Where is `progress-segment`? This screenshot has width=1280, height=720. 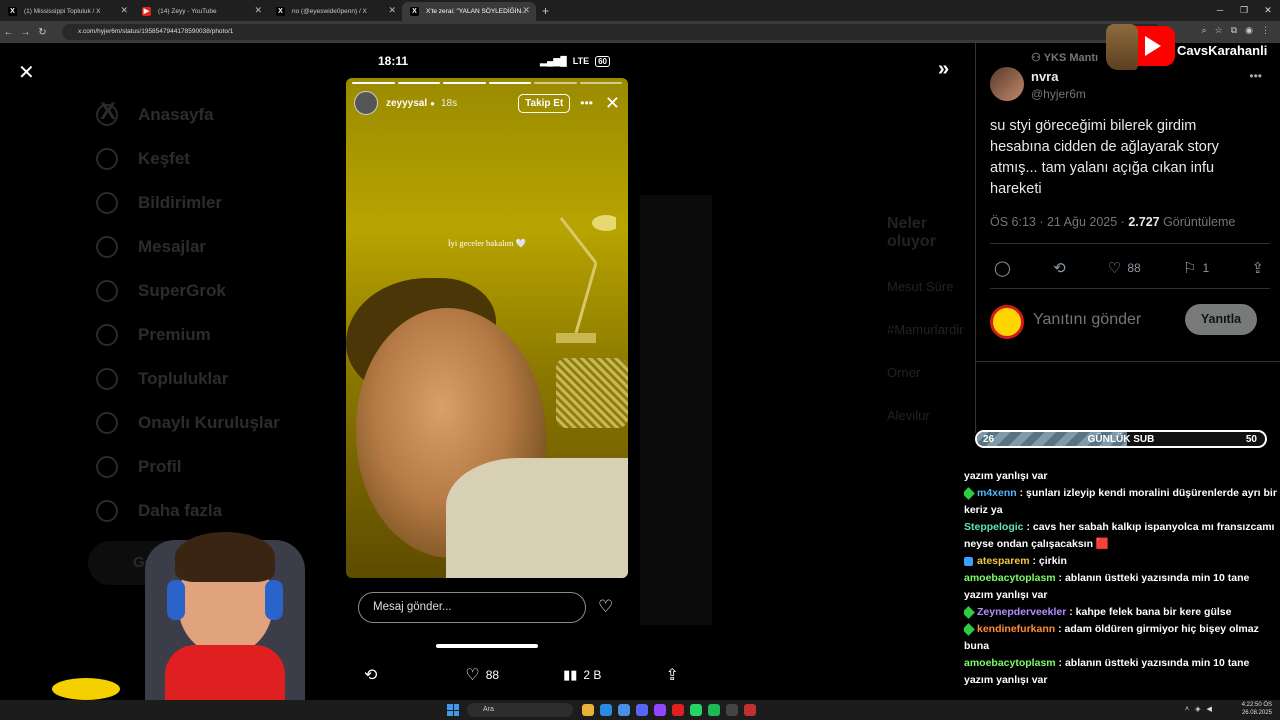 progress-segment is located at coordinates (373, 83).